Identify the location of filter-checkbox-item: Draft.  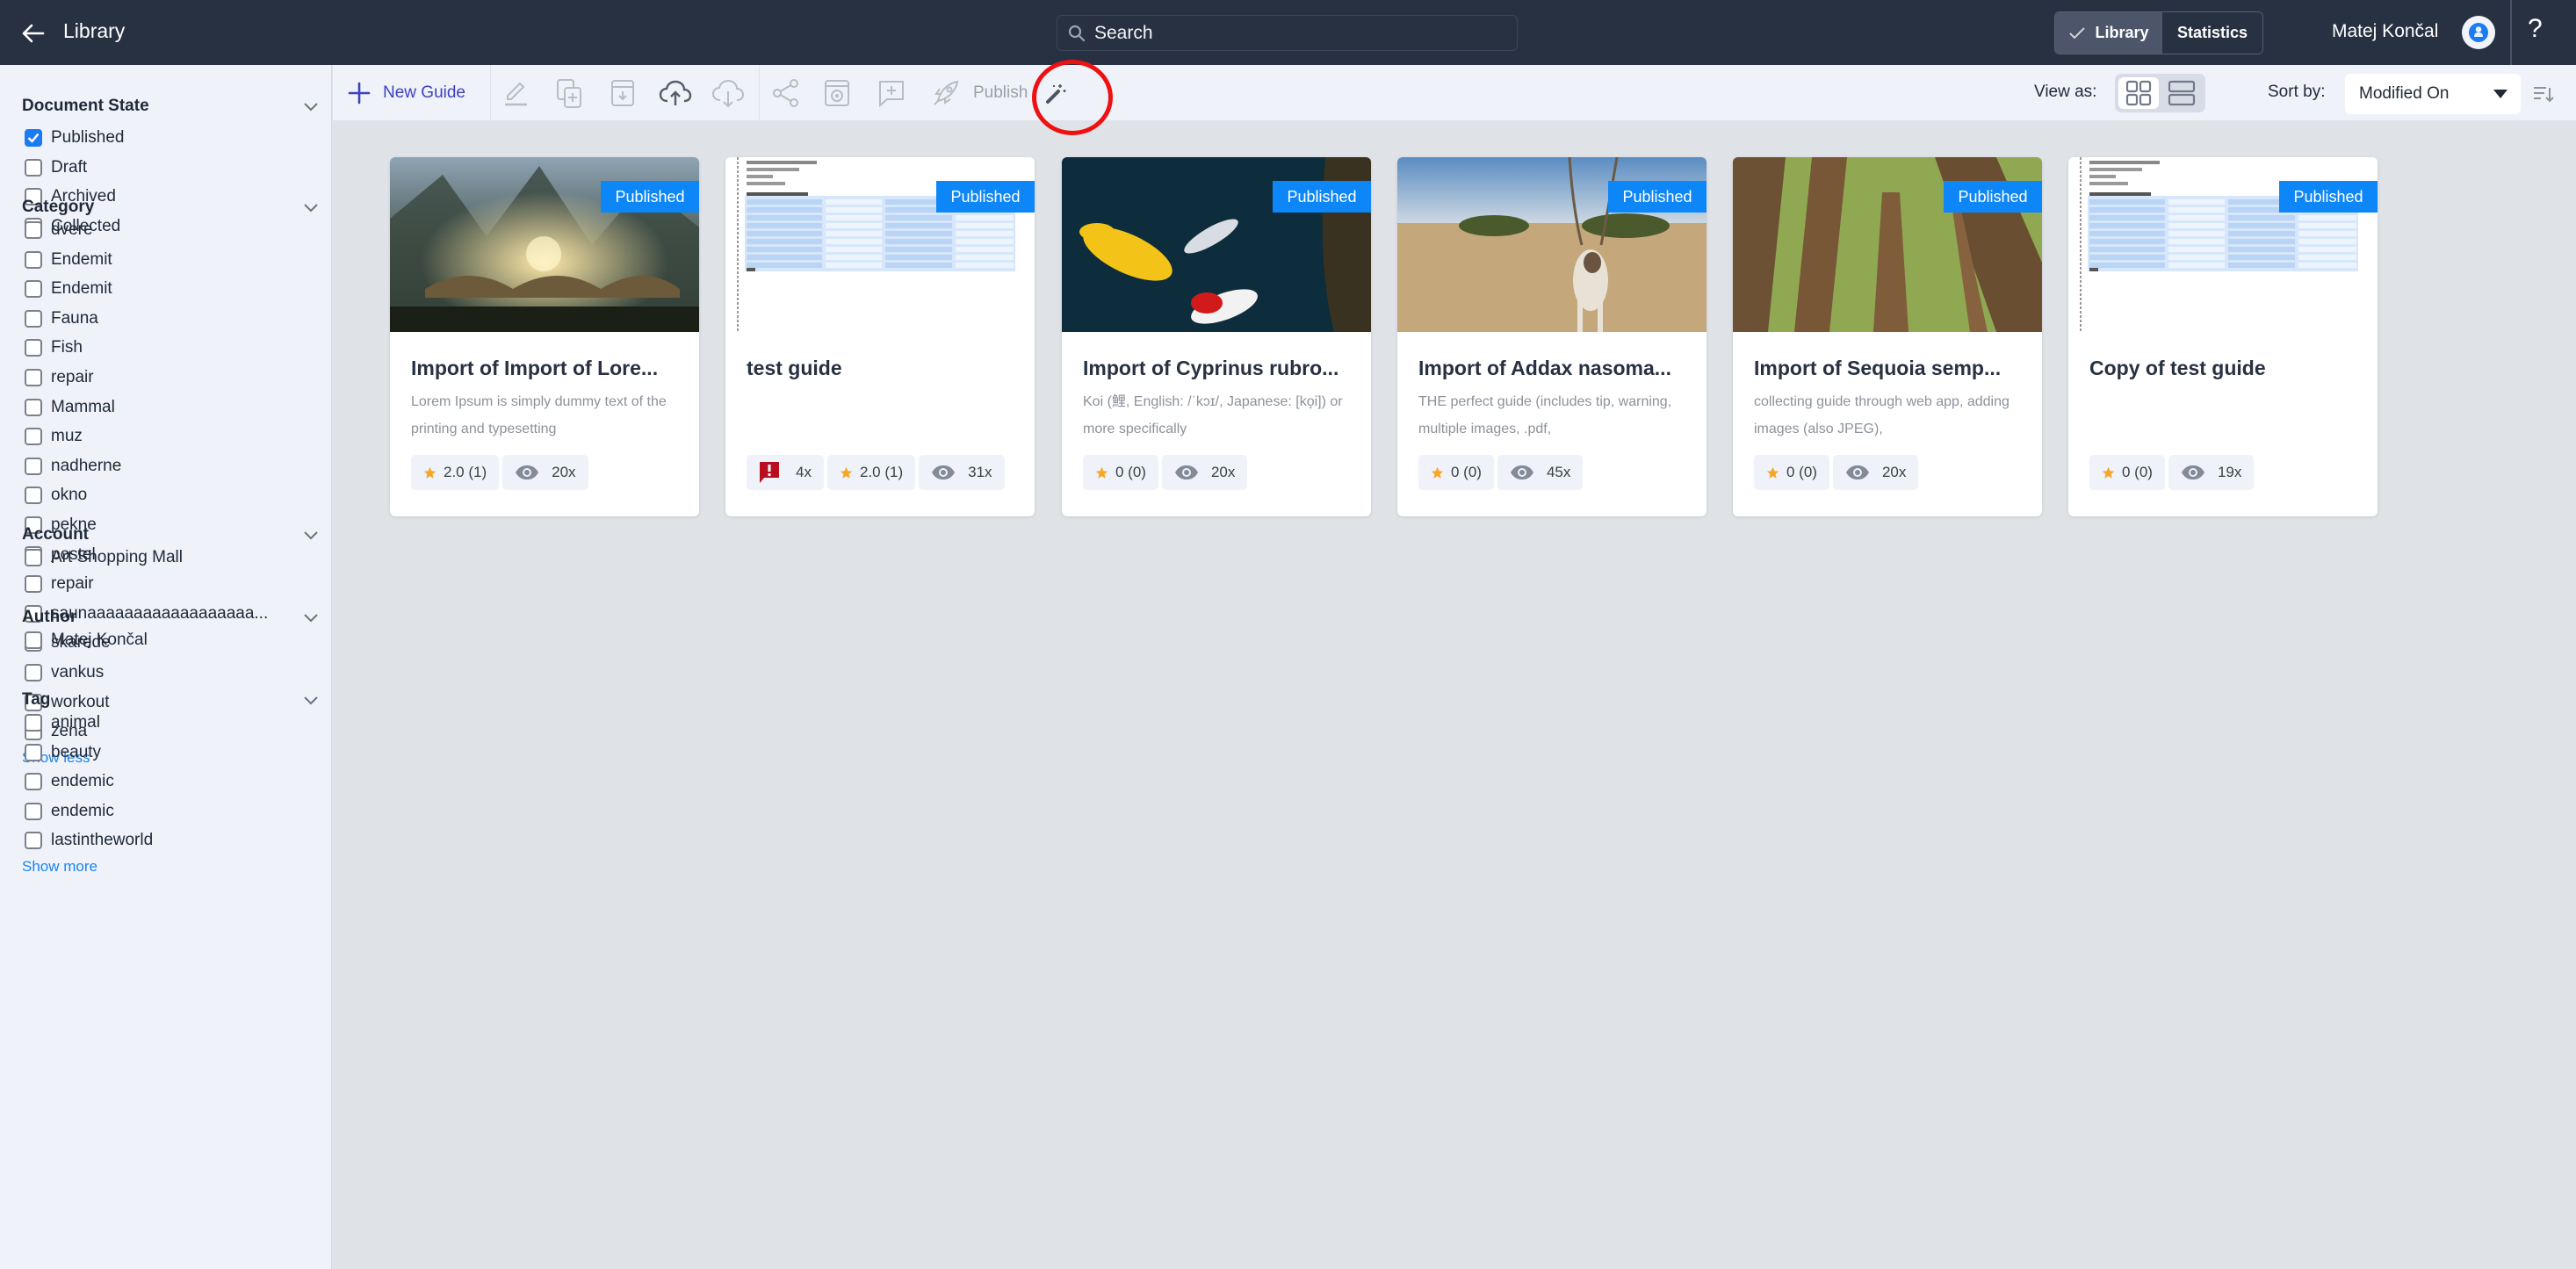
(56, 168).